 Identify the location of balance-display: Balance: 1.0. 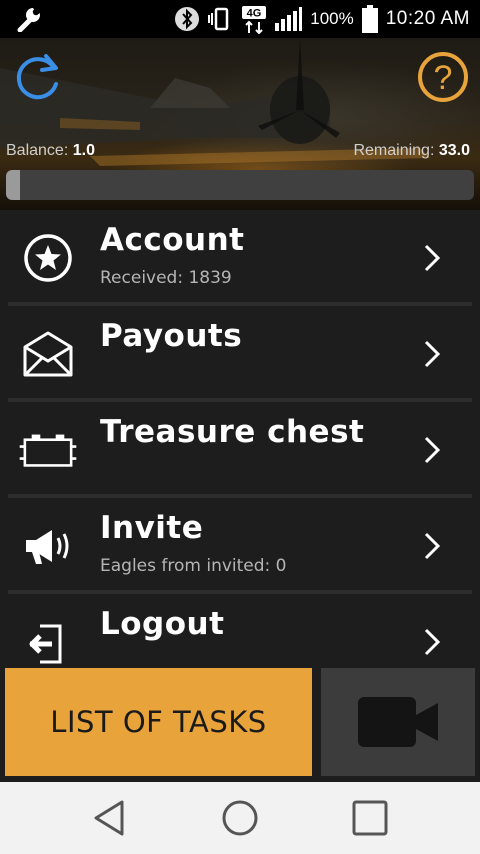
(50, 151).